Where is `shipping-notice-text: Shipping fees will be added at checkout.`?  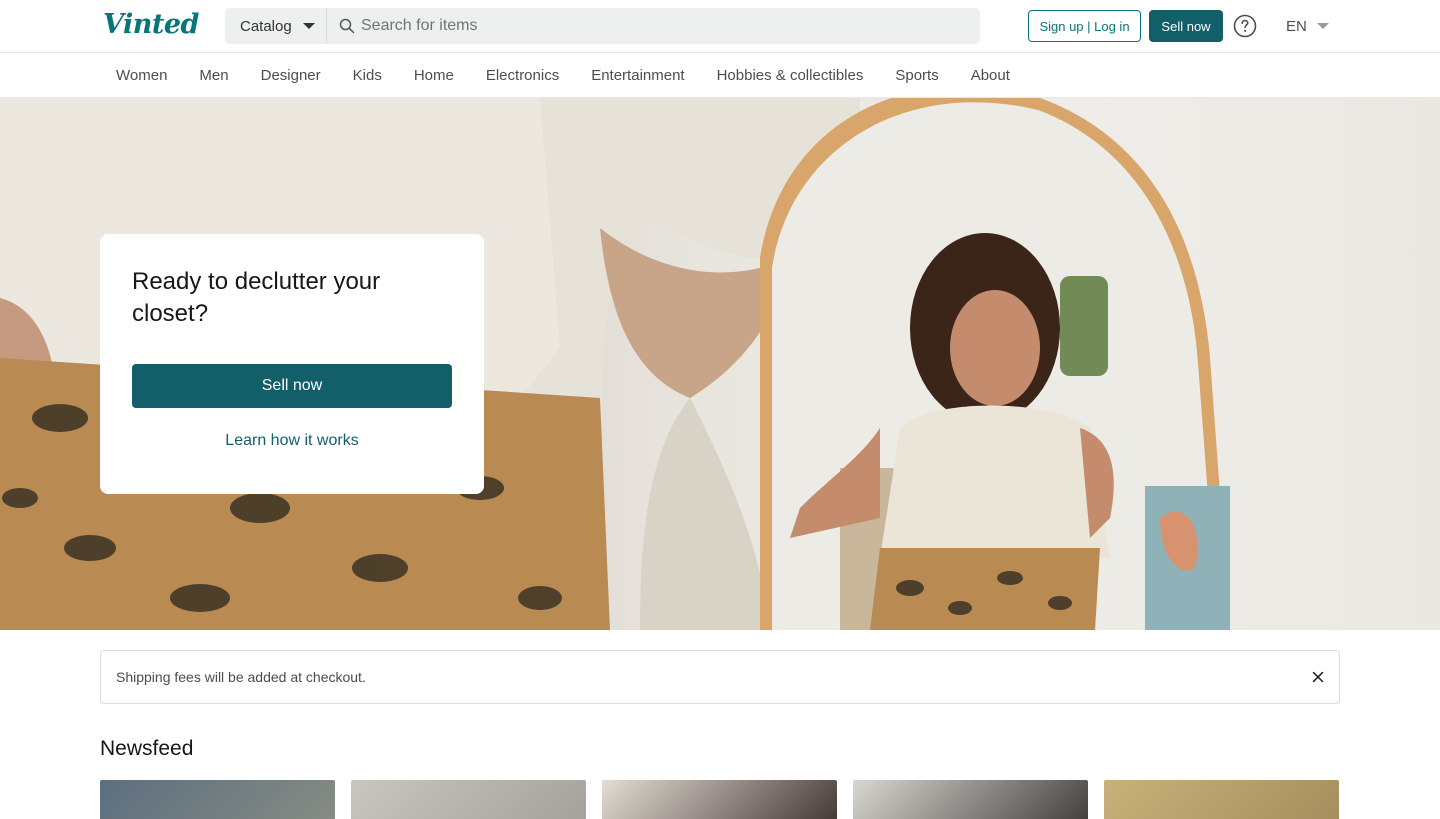 shipping-notice-text: Shipping fees will be added at checkout. is located at coordinates (241, 677).